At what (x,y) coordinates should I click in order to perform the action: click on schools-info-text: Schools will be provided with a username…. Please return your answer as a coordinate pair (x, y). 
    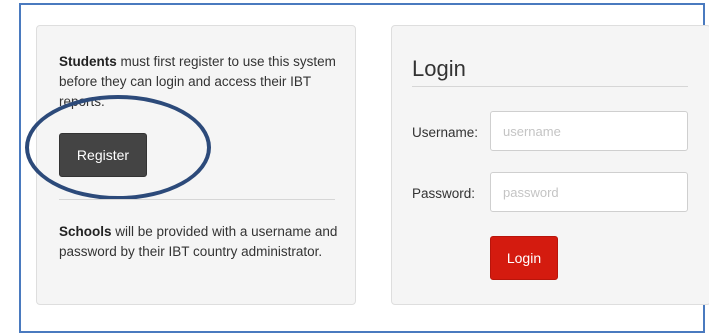
    Looking at the image, I should click on (199, 242).